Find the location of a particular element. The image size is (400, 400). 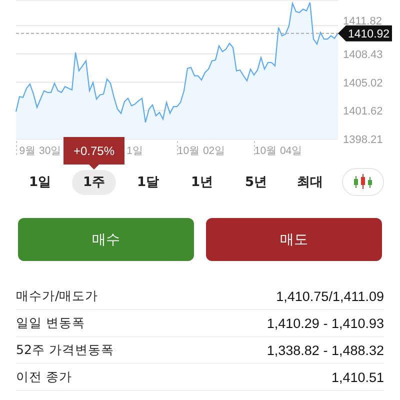

chart-type-button is located at coordinates (363, 182).